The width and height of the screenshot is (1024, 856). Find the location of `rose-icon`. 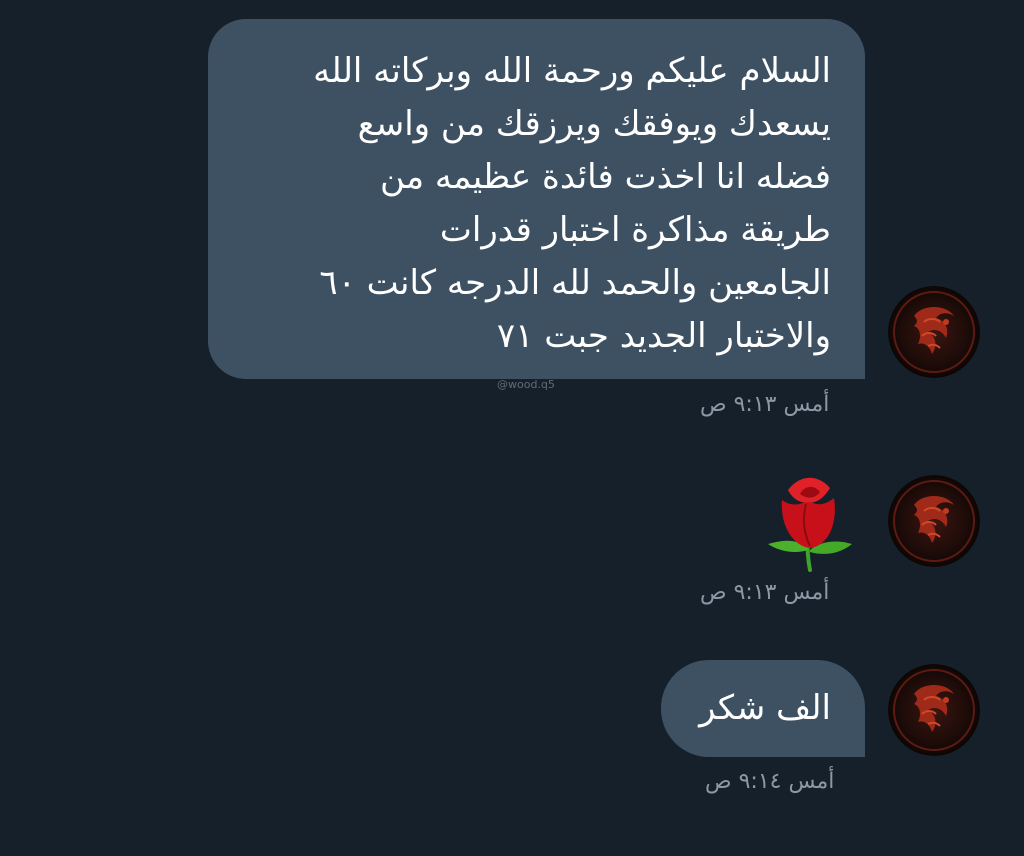

rose-icon is located at coordinates (810, 524).